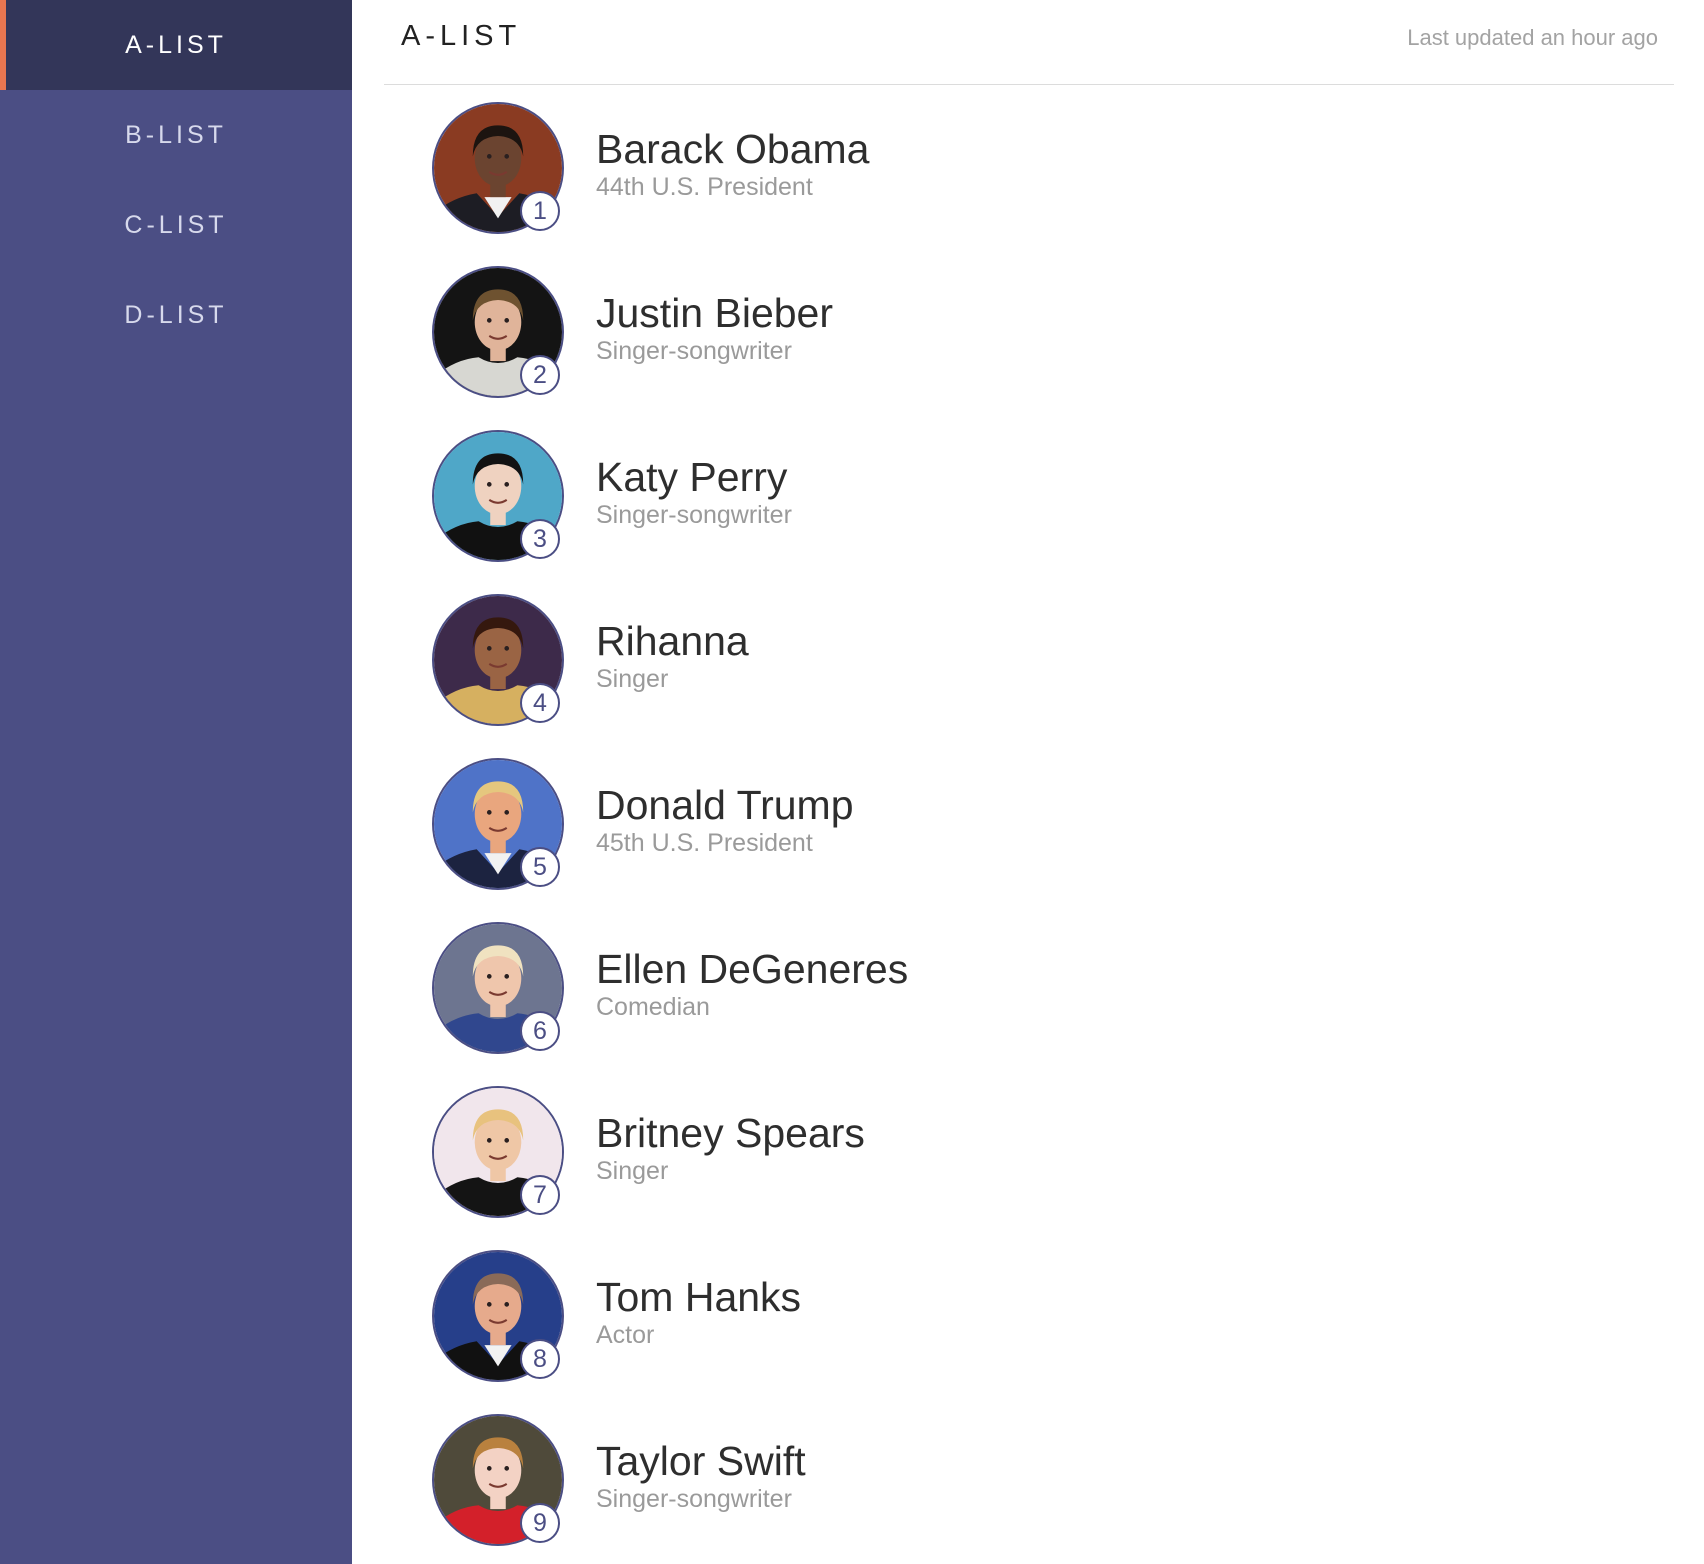 Image resolution: width=1704 pixels, height=1564 pixels. Describe the element at coordinates (1032, 510) in the screenshot. I see `list-item: 3 Katy Perry Singer-songwriter` at that location.